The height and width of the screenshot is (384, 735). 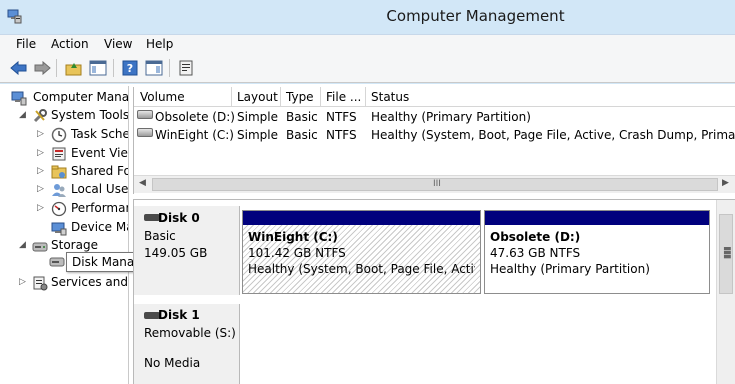 I want to click on scrollbar-thumb: ▬ ▬ ▬, so click(x=726, y=254).